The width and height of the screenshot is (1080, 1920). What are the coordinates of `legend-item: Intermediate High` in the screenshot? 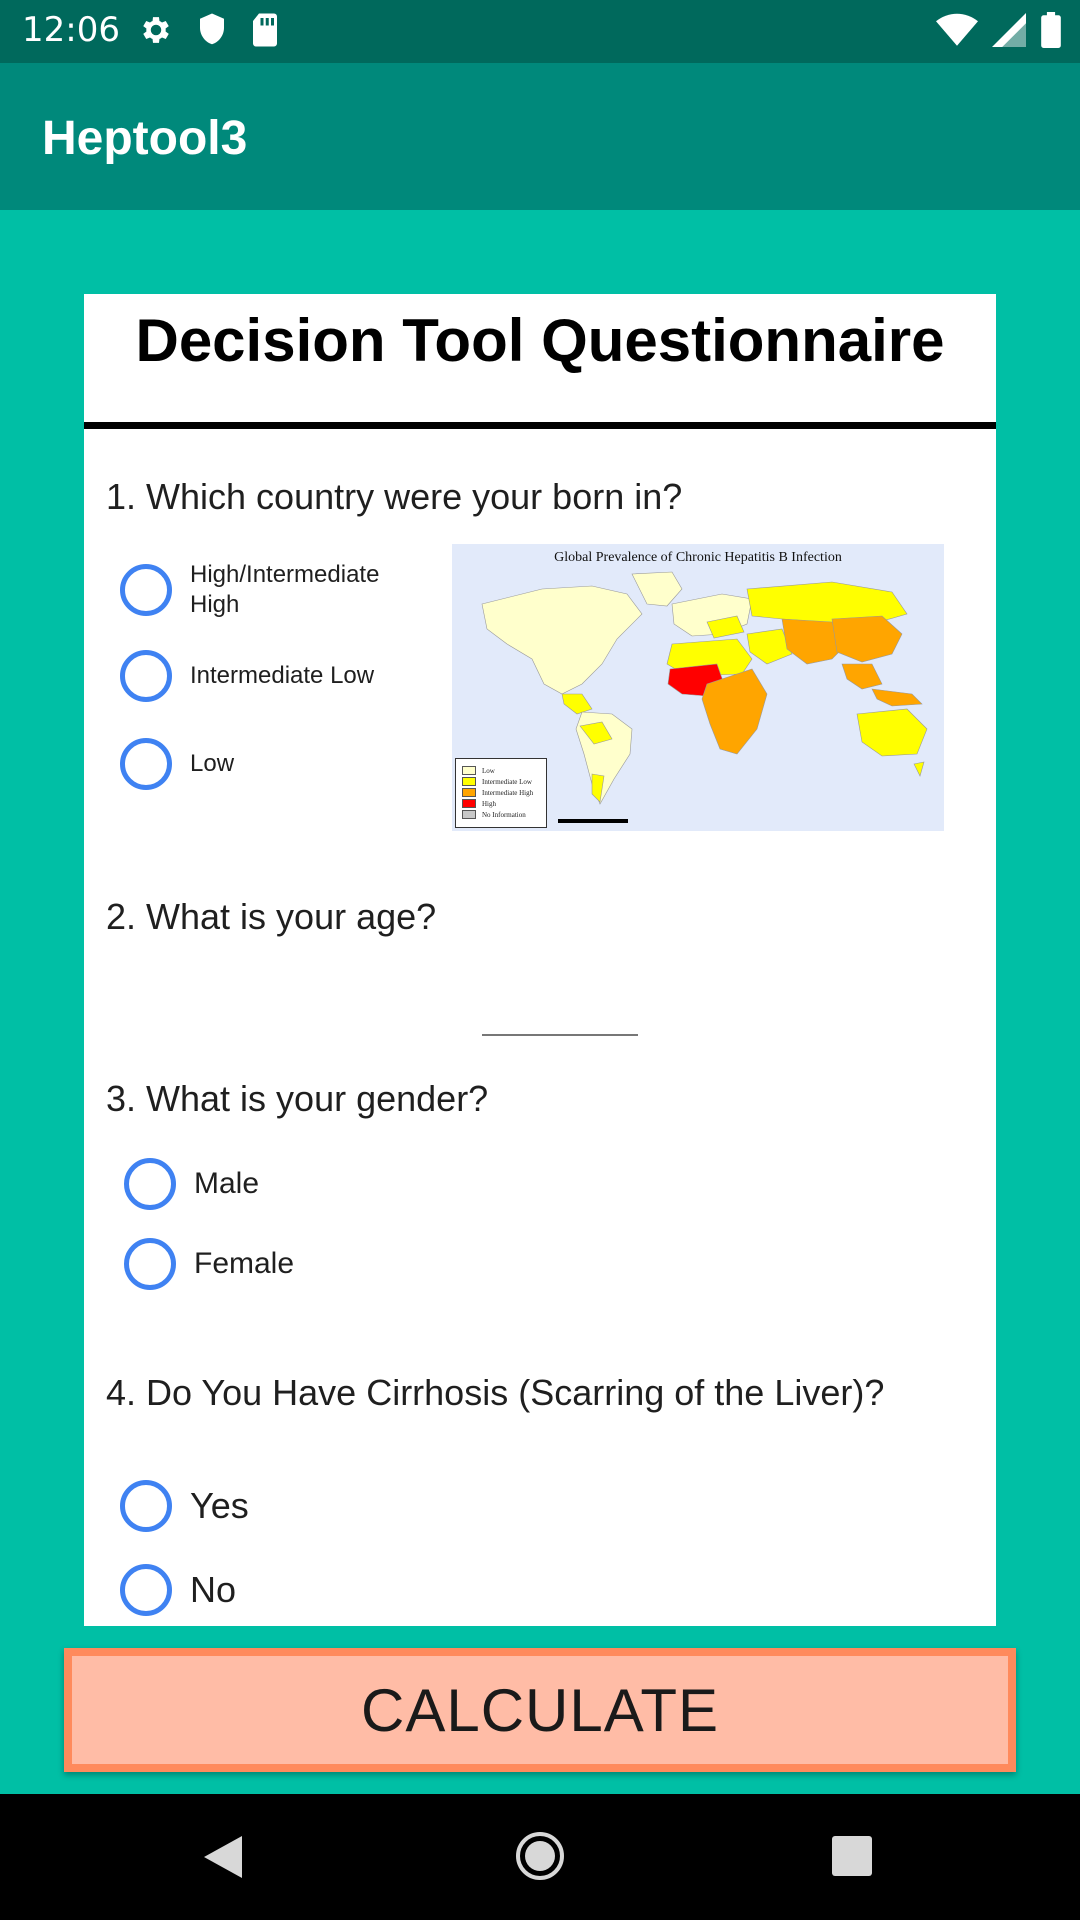 It's located at (501, 792).